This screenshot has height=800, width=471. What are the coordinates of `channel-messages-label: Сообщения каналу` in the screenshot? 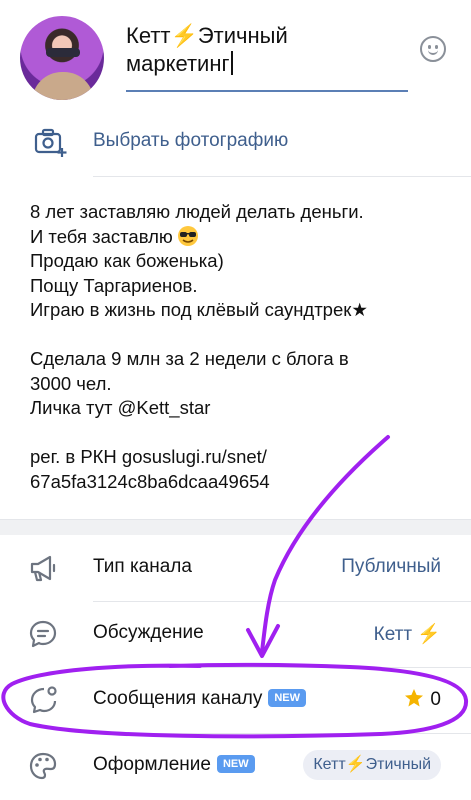 It's located at (178, 698).